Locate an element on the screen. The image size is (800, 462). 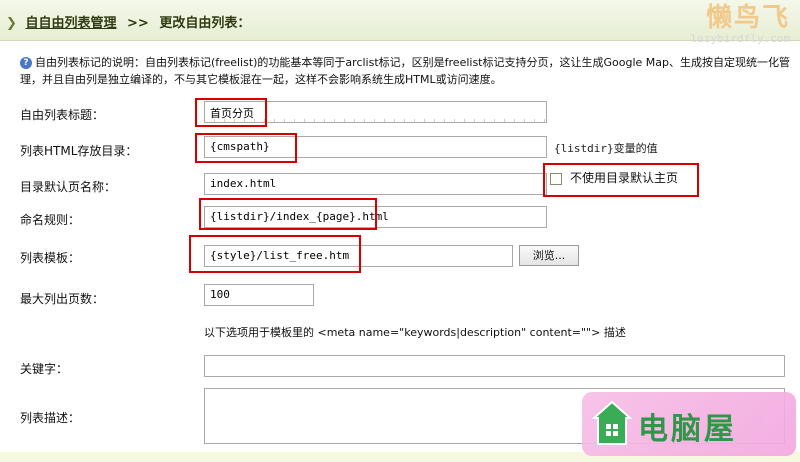
watermark-url: lazybirdfly.com is located at coordinates (740, 38).